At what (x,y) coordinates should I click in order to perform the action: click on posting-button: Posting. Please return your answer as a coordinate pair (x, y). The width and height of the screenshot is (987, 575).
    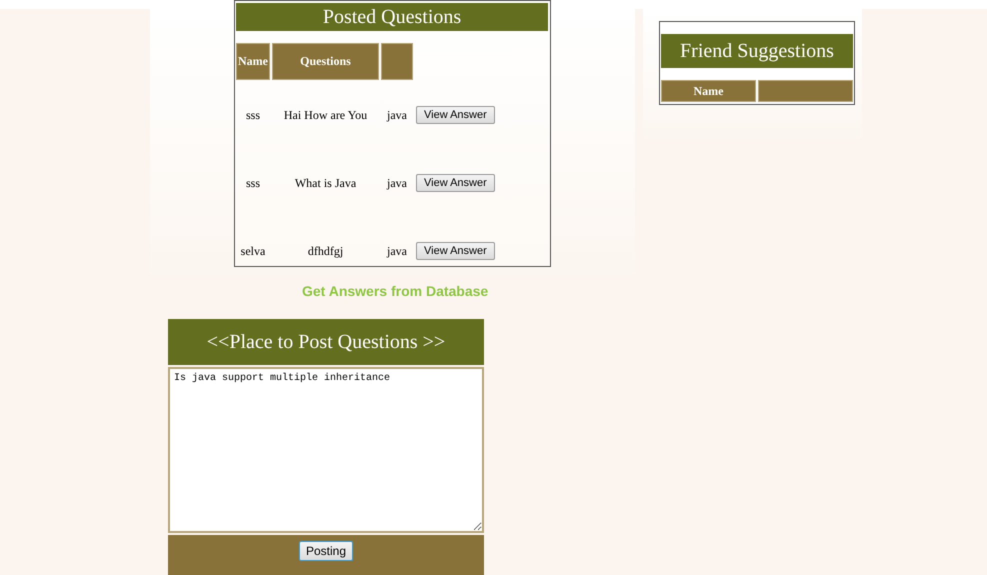
    Looking at the image, I should click on (326, 551).